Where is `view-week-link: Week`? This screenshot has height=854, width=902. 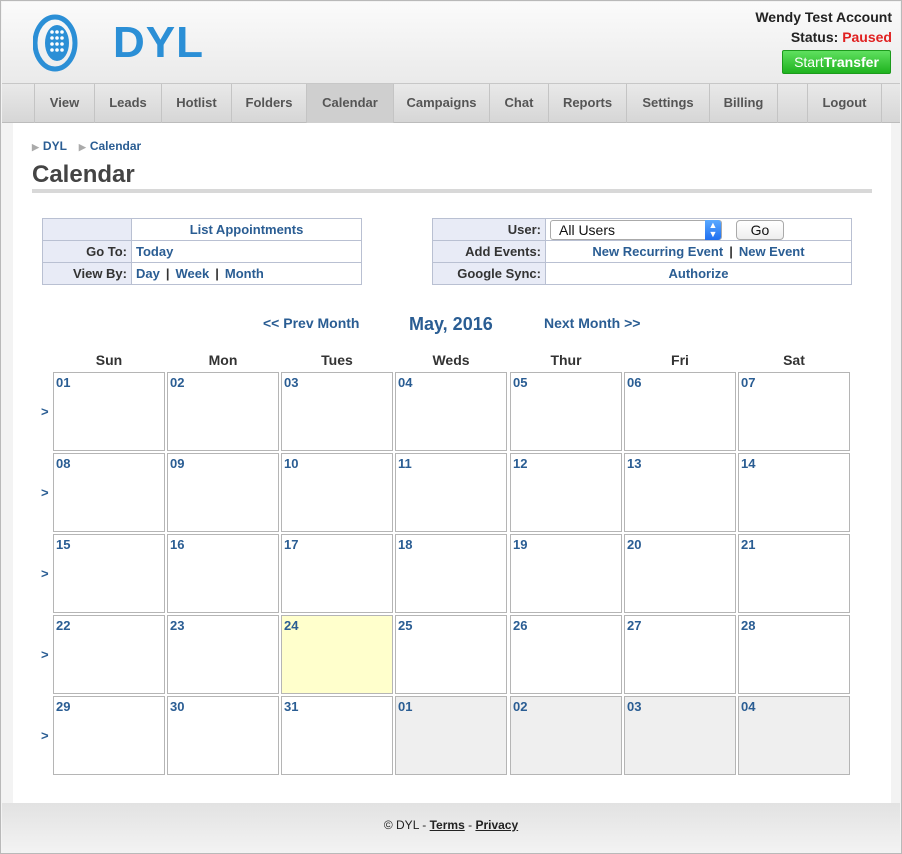
view-week-link: Week is located at coordinates (193, 273).